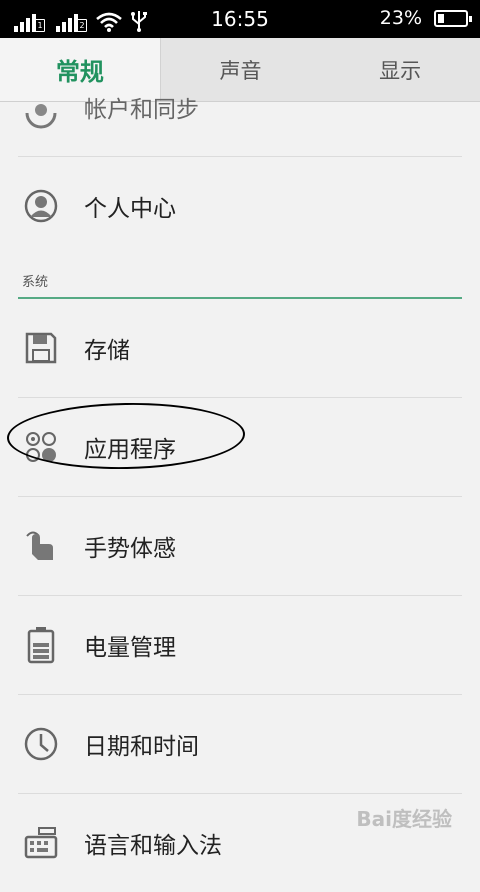  I want to click on list-item-label: 手势体感, so click(130, 549).